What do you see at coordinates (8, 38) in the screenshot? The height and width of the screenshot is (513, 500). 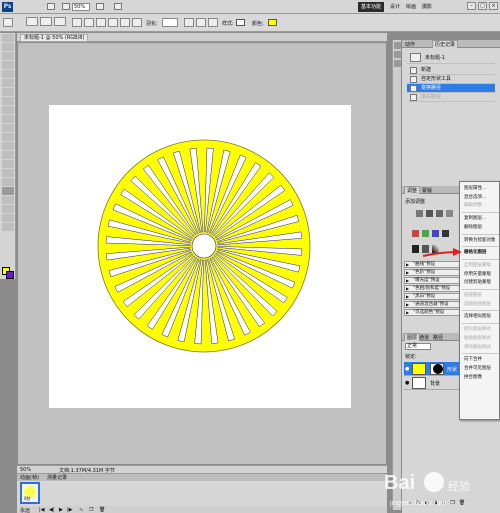 I see `move-tool-icon` at bounding box center [8, 38].